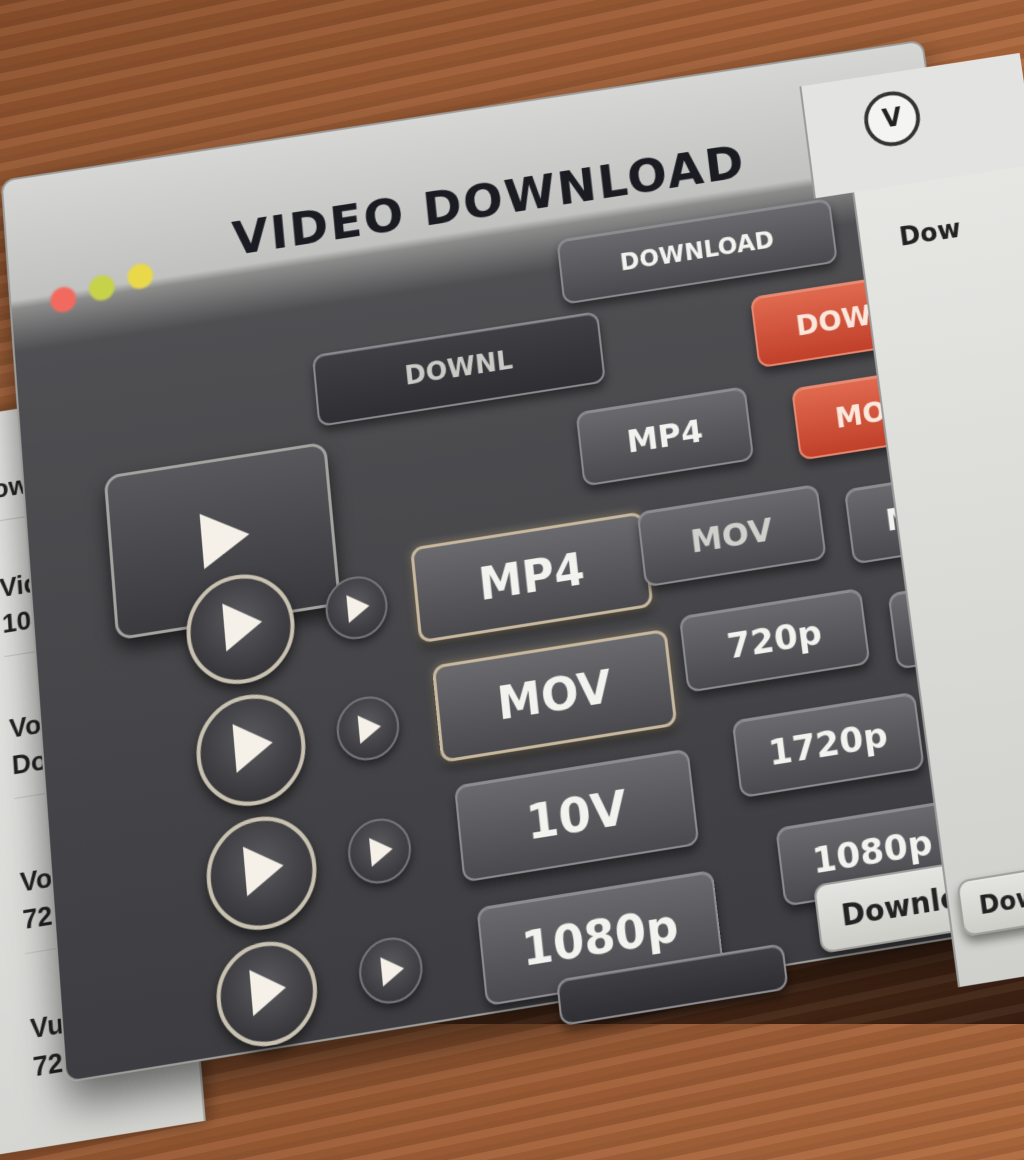 This screenshot has width=1024, height=1160. I want to click on close-dot-icon, so click(63, 299).